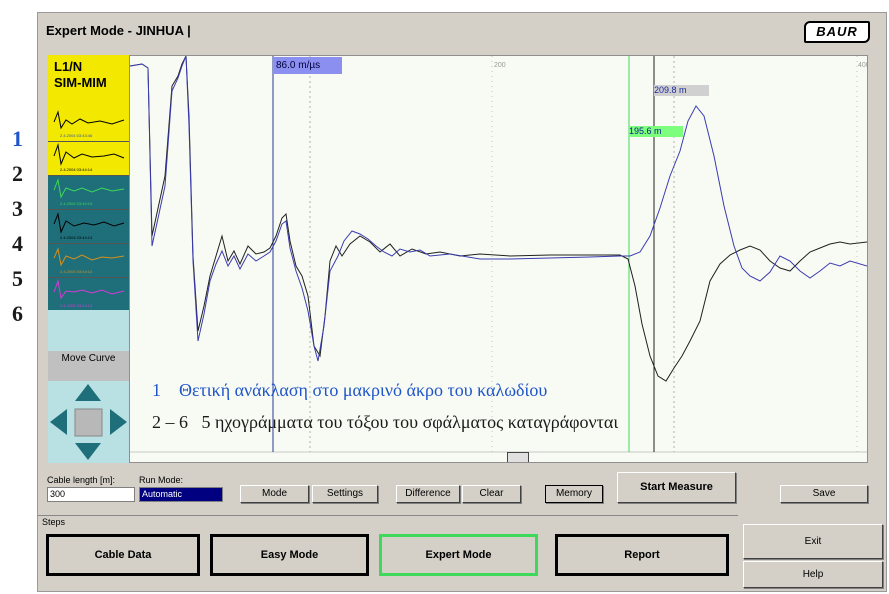  Describe the element at coordinates (824, 494) in the screenshot. I see `save-button: Save` at that location.